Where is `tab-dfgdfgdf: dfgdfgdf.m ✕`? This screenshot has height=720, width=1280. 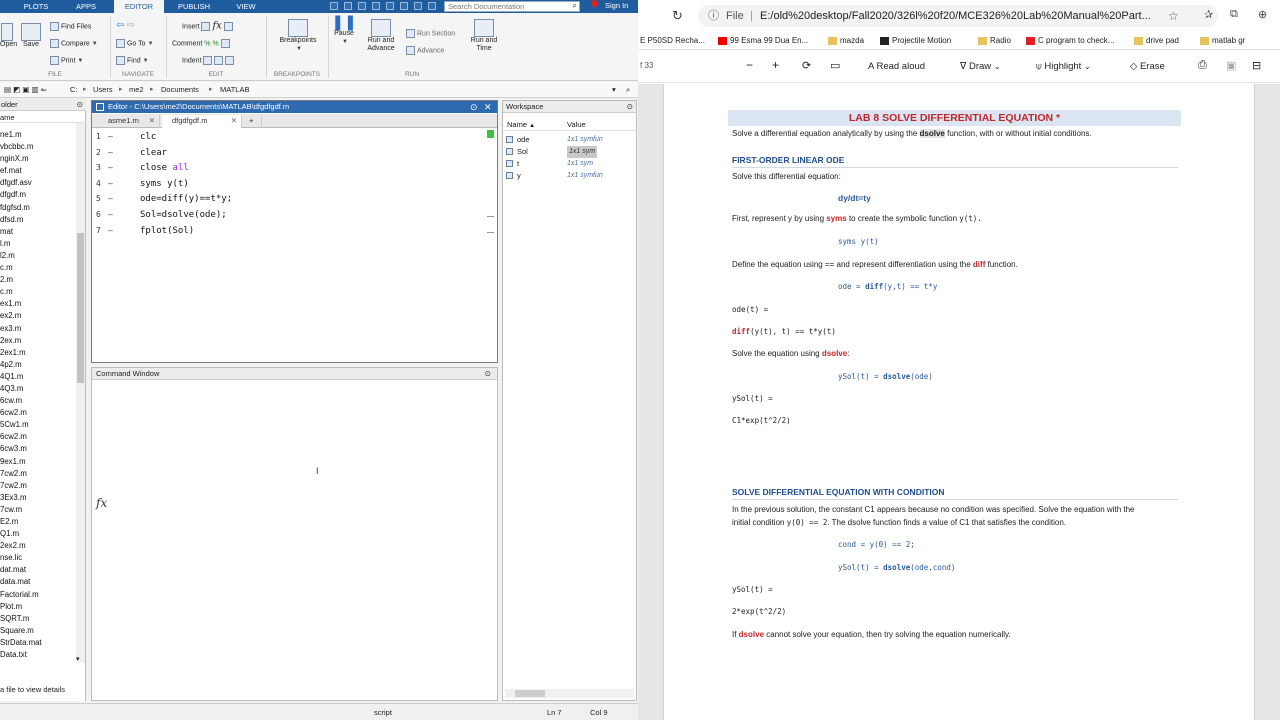 tab-dfgdfgdf: dfgdfgdf.m ✕ is located at coordinates (202, 121).